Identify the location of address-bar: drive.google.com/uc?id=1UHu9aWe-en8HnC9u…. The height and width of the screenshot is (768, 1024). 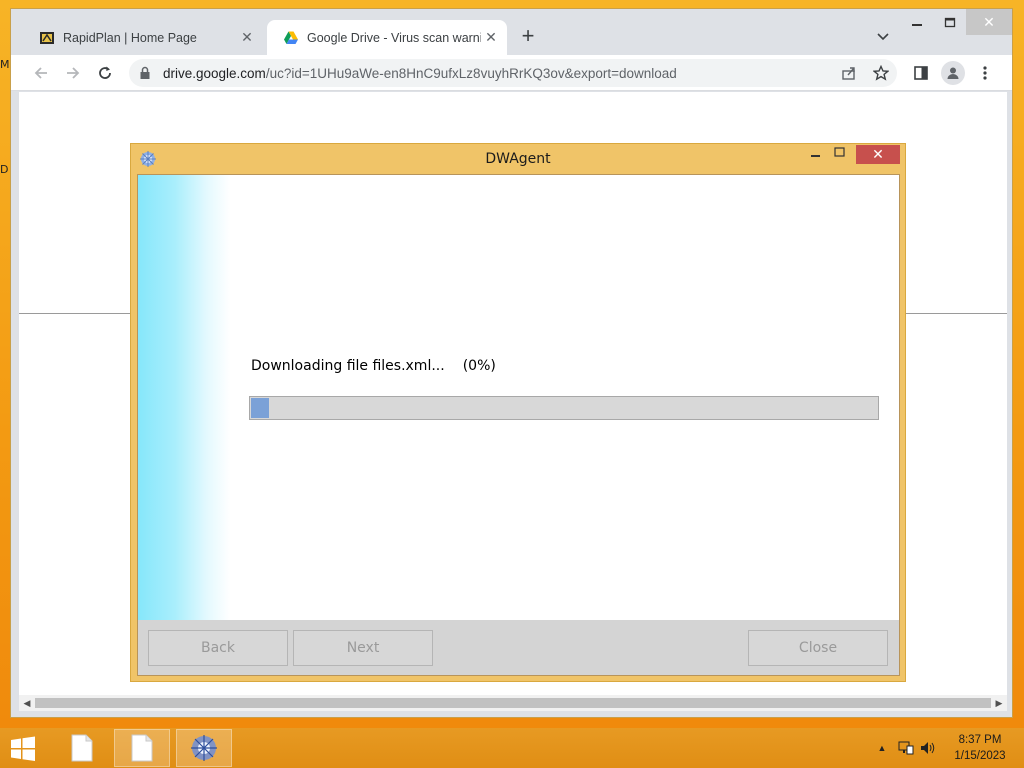
(513, 73).